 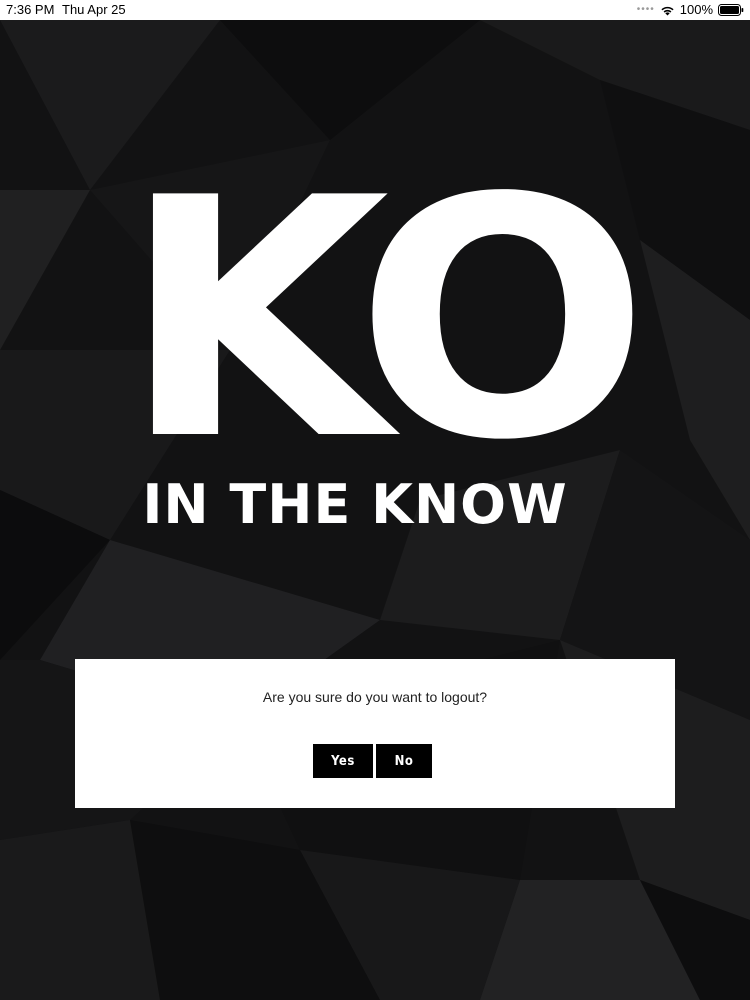 What do you see at coordinates (404, 761) in the screenshot?
I see `no-button: No` at bounding box center [404, 761].